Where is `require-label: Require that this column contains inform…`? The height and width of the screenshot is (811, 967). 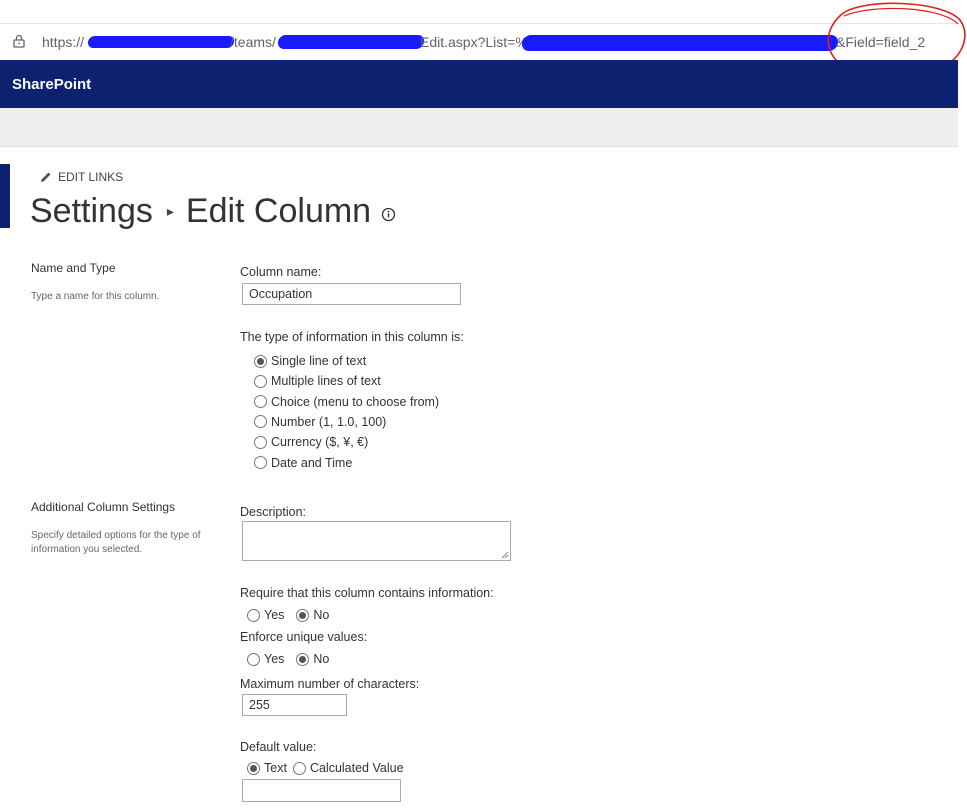 require-label: Require that this column contains inform… is located at coordinates (367, 593).